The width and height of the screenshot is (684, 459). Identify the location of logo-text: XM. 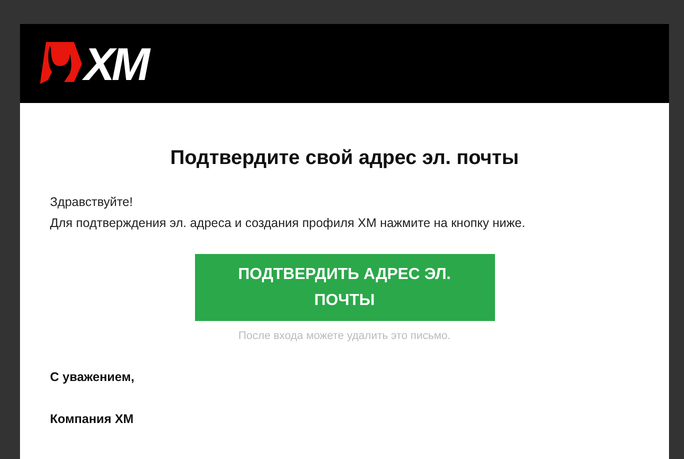
(115, 64).